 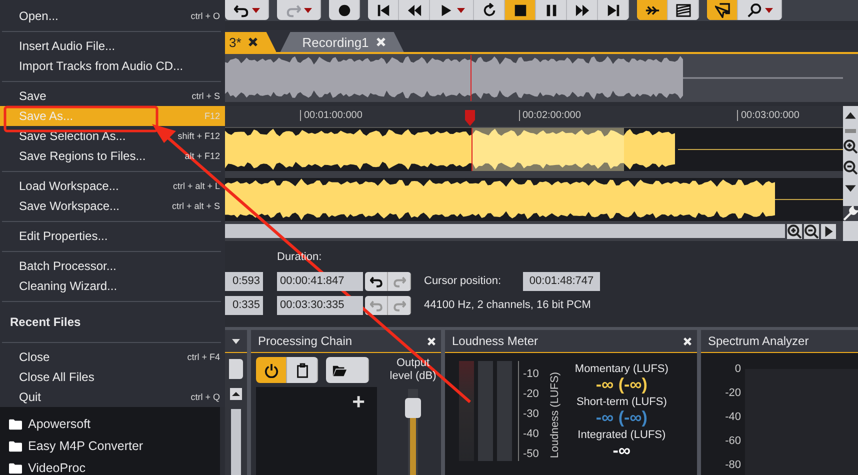 I want to click on time-label: 00:02:00:000, so click(x=549, y=115).